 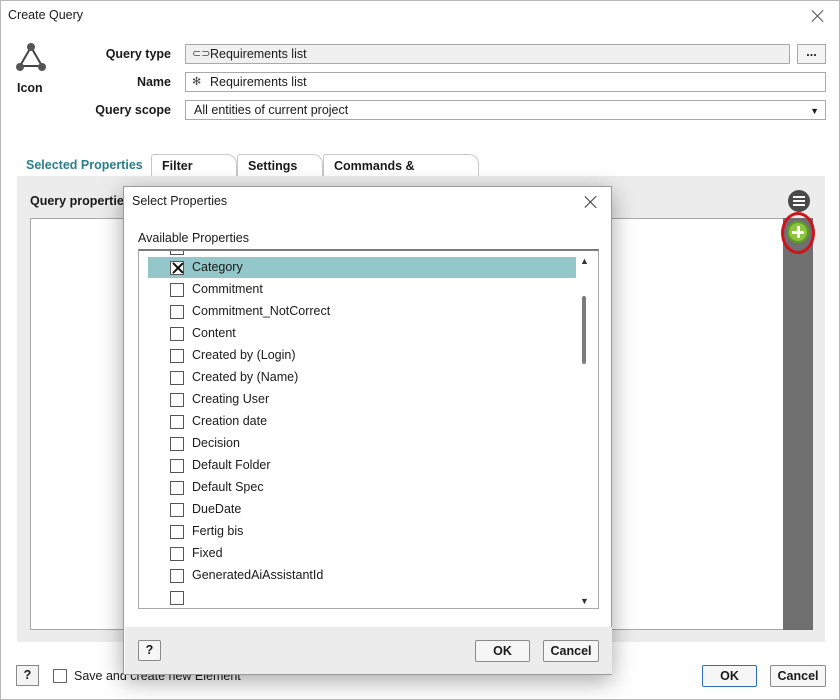 What do you see at coordinates (814, 111) in the screenshot?
I see `chevron-down-icon: ▼` at bounding box center [814, 111].